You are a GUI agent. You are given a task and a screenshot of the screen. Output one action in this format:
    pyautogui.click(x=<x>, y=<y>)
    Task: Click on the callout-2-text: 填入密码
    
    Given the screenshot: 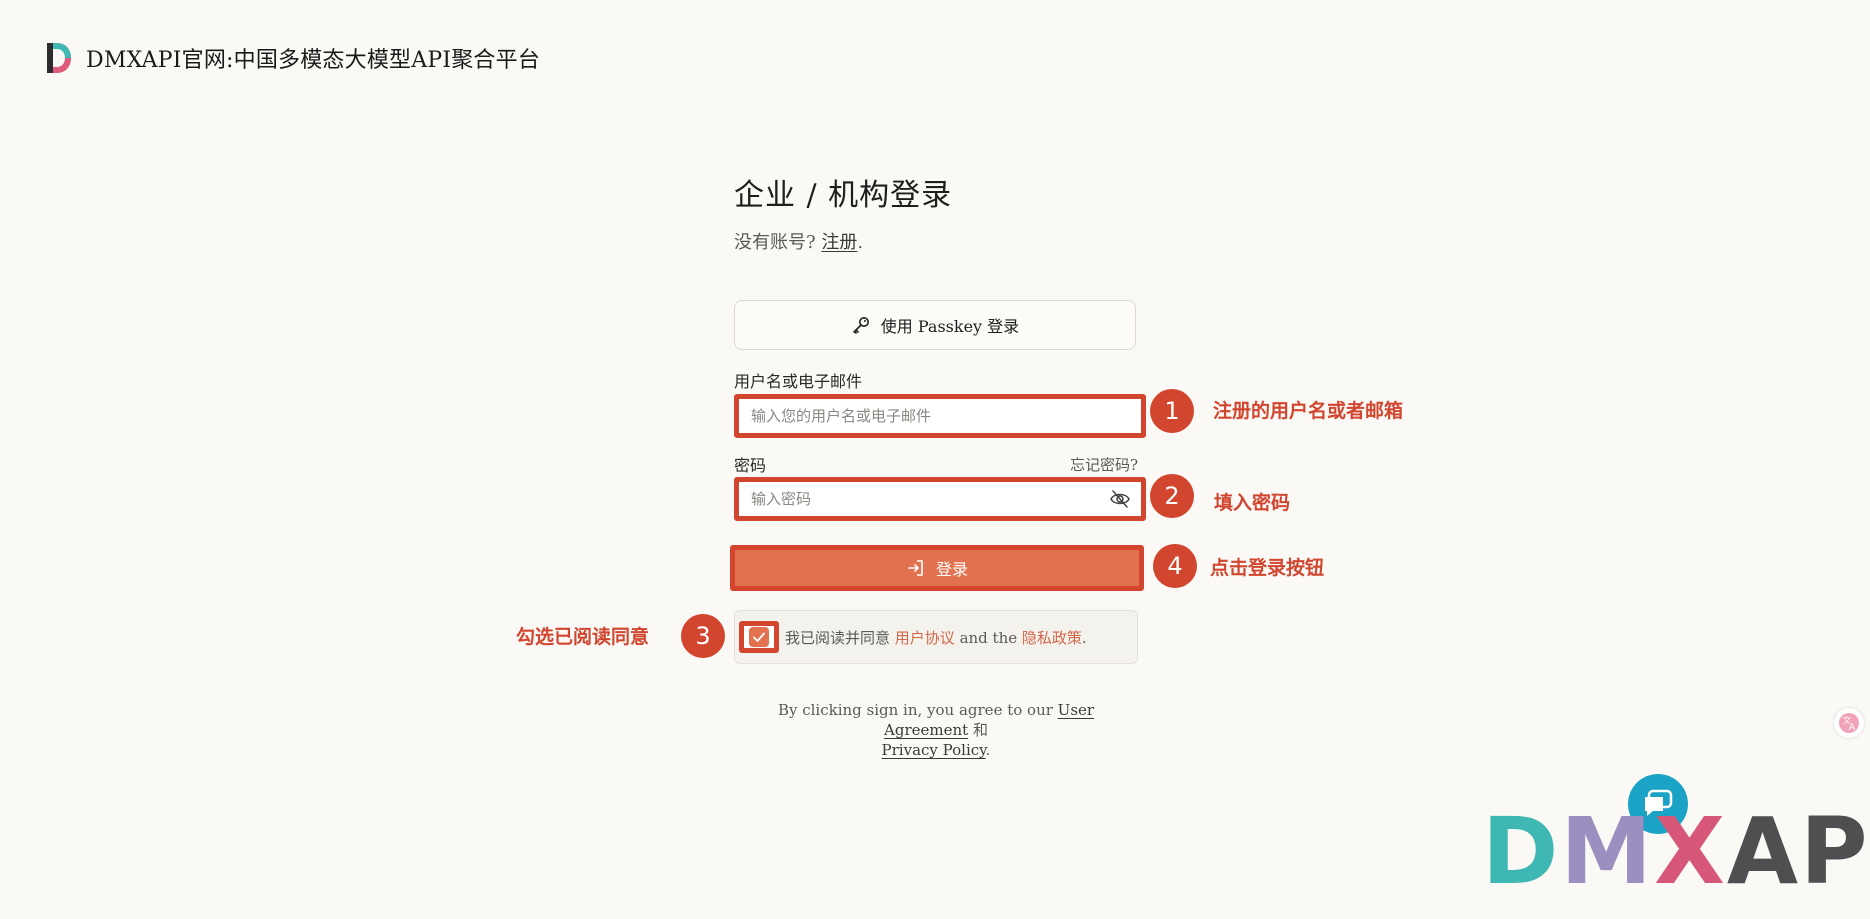 What is the action you would take?
    pyautogui.click(x=1252, y=503)
    